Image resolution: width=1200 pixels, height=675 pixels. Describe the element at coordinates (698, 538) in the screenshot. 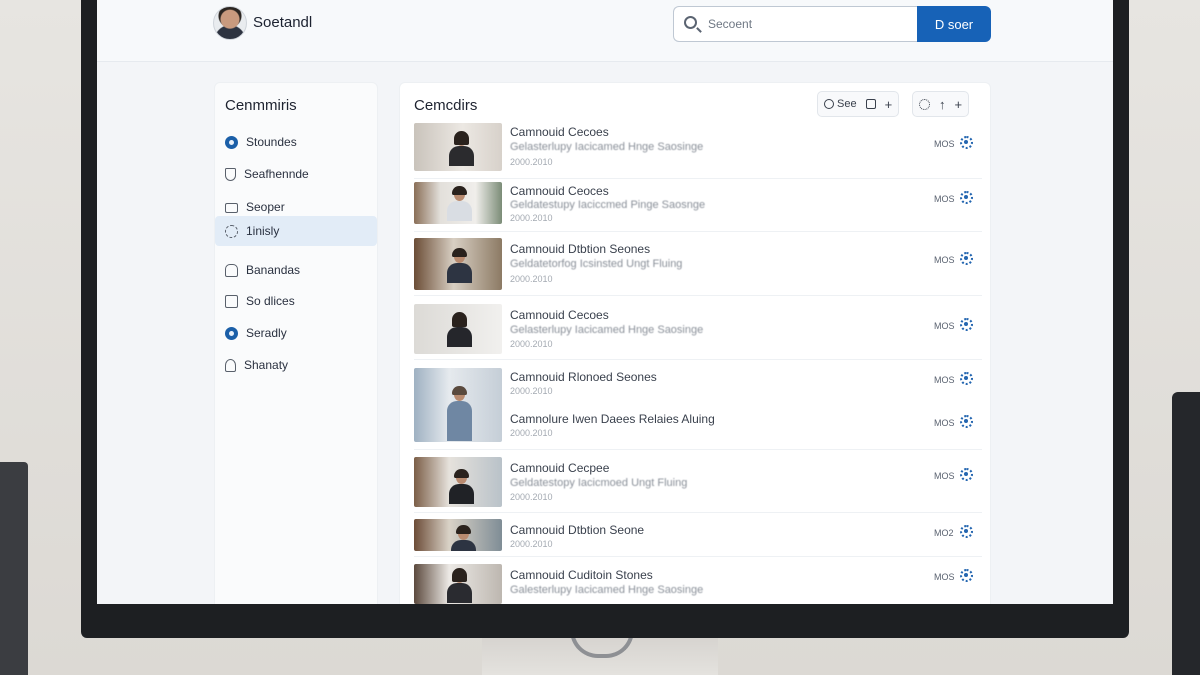

I see `list-item: Camnouid Dtbtion Seone 2000.2010 MO2` at that location.